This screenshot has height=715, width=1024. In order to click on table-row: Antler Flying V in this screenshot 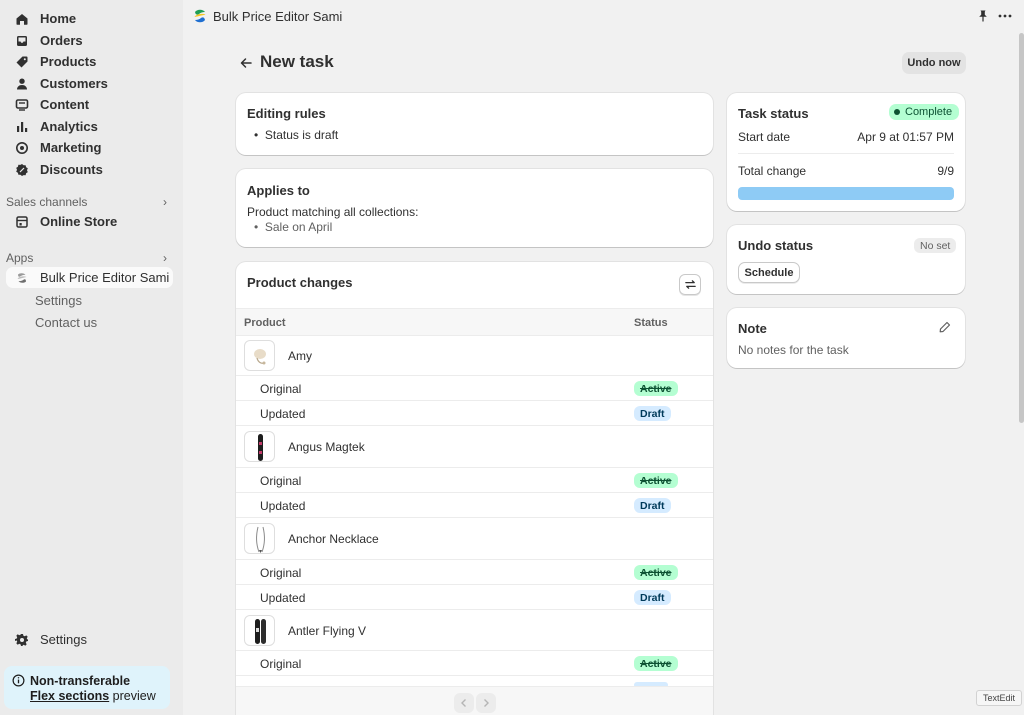, I will do `click(474, 630)`.